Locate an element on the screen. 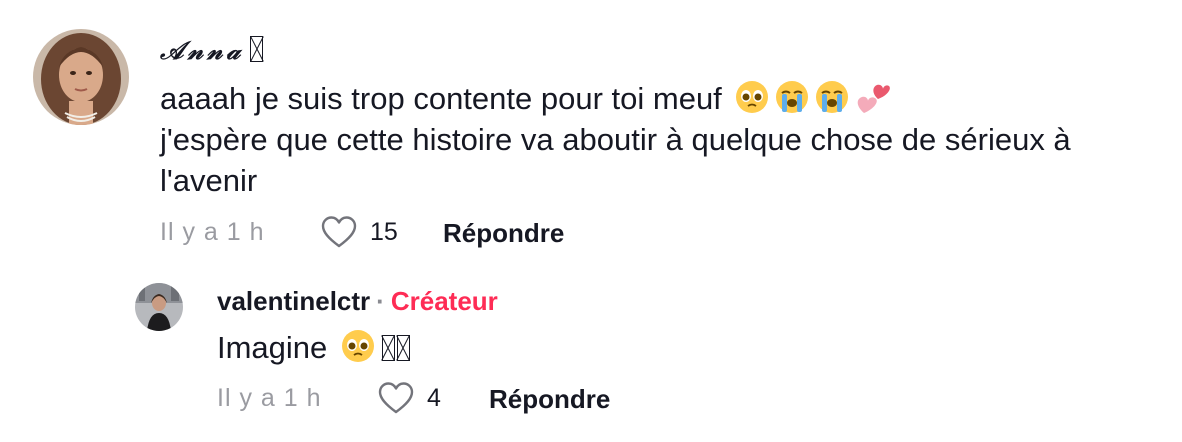 The width and height of the screenshot is (1182, 442). reply-meta: Il y a 1 h 4 Répondre is located at coordinates (517, 400).